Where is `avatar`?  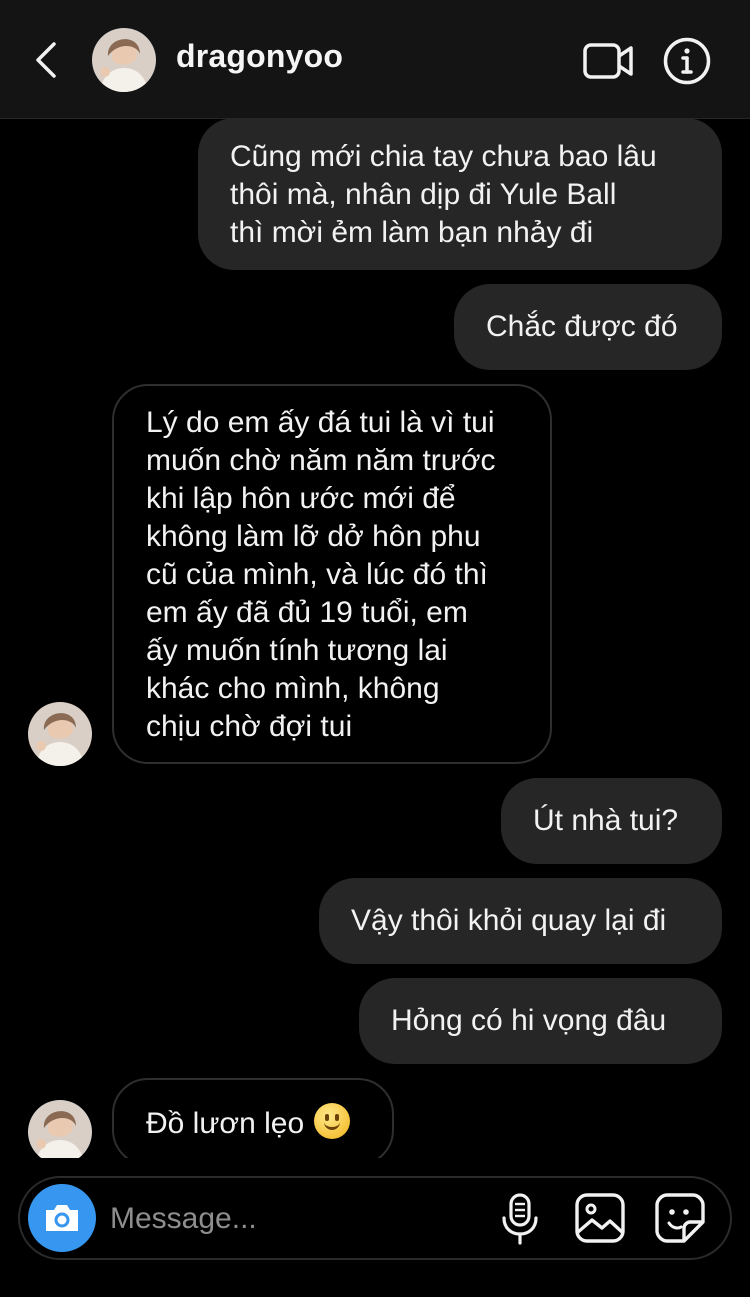
avatar is located at coordinates (124, 60).